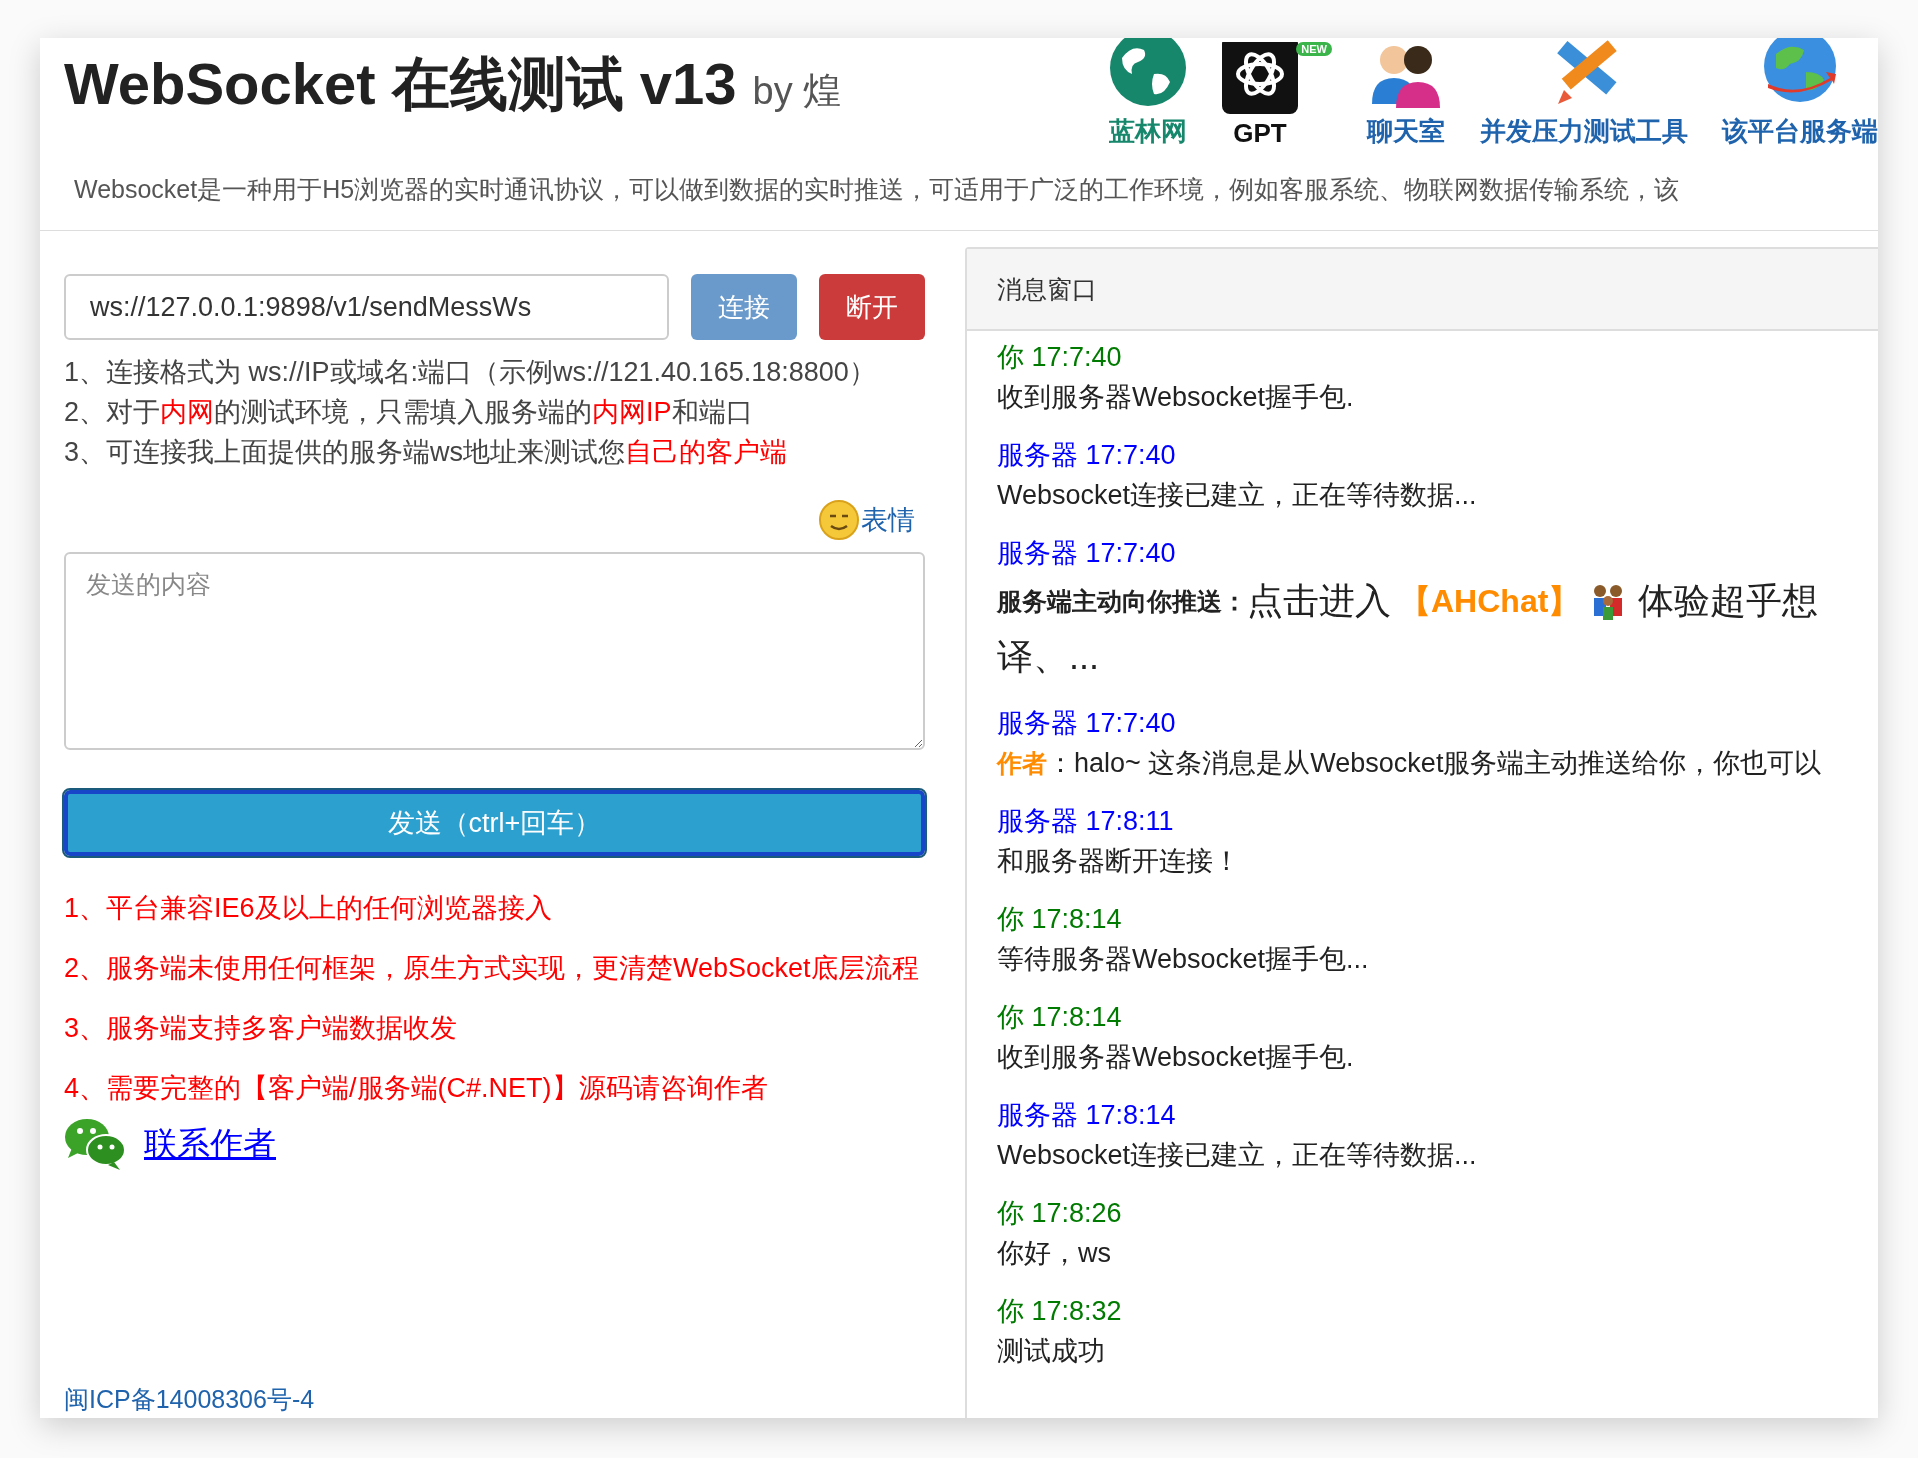  Describe the element at coordinates (366, 307) in the screenshot. I see `url-field: ws://127.0.0.1:9898/v1/sendMessWs` at that location.